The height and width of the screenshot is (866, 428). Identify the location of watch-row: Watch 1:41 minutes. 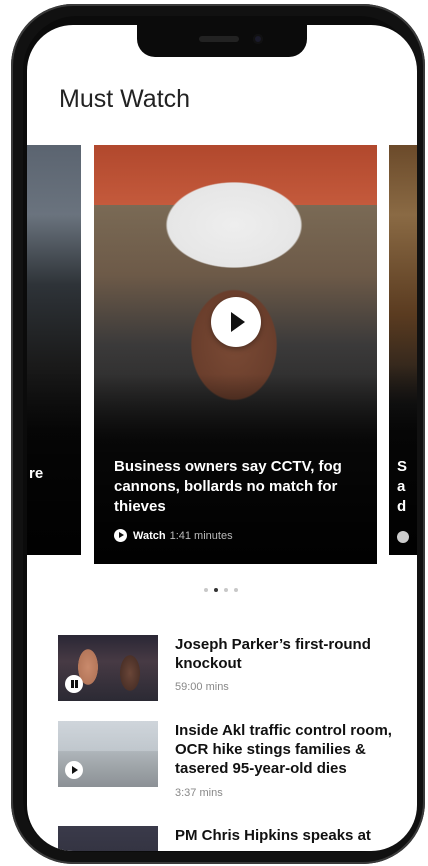
(173, 535).